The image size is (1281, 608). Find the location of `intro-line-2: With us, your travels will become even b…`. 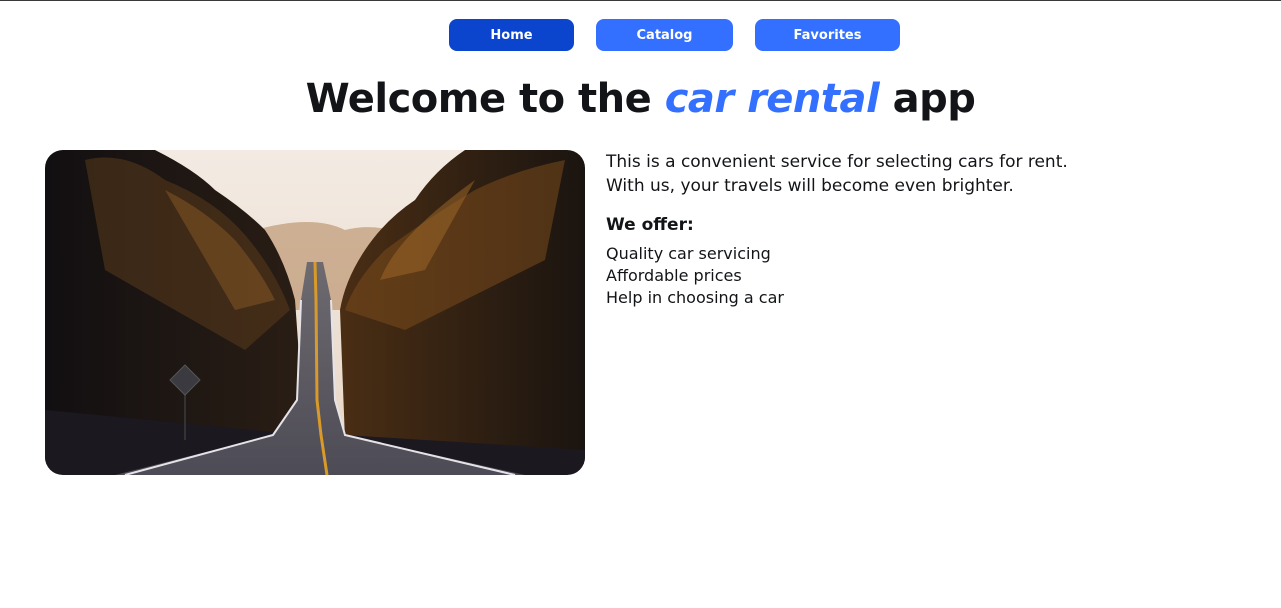

intro-line-2: With us, your travels will become even b… is located at coordinates (810, 186).